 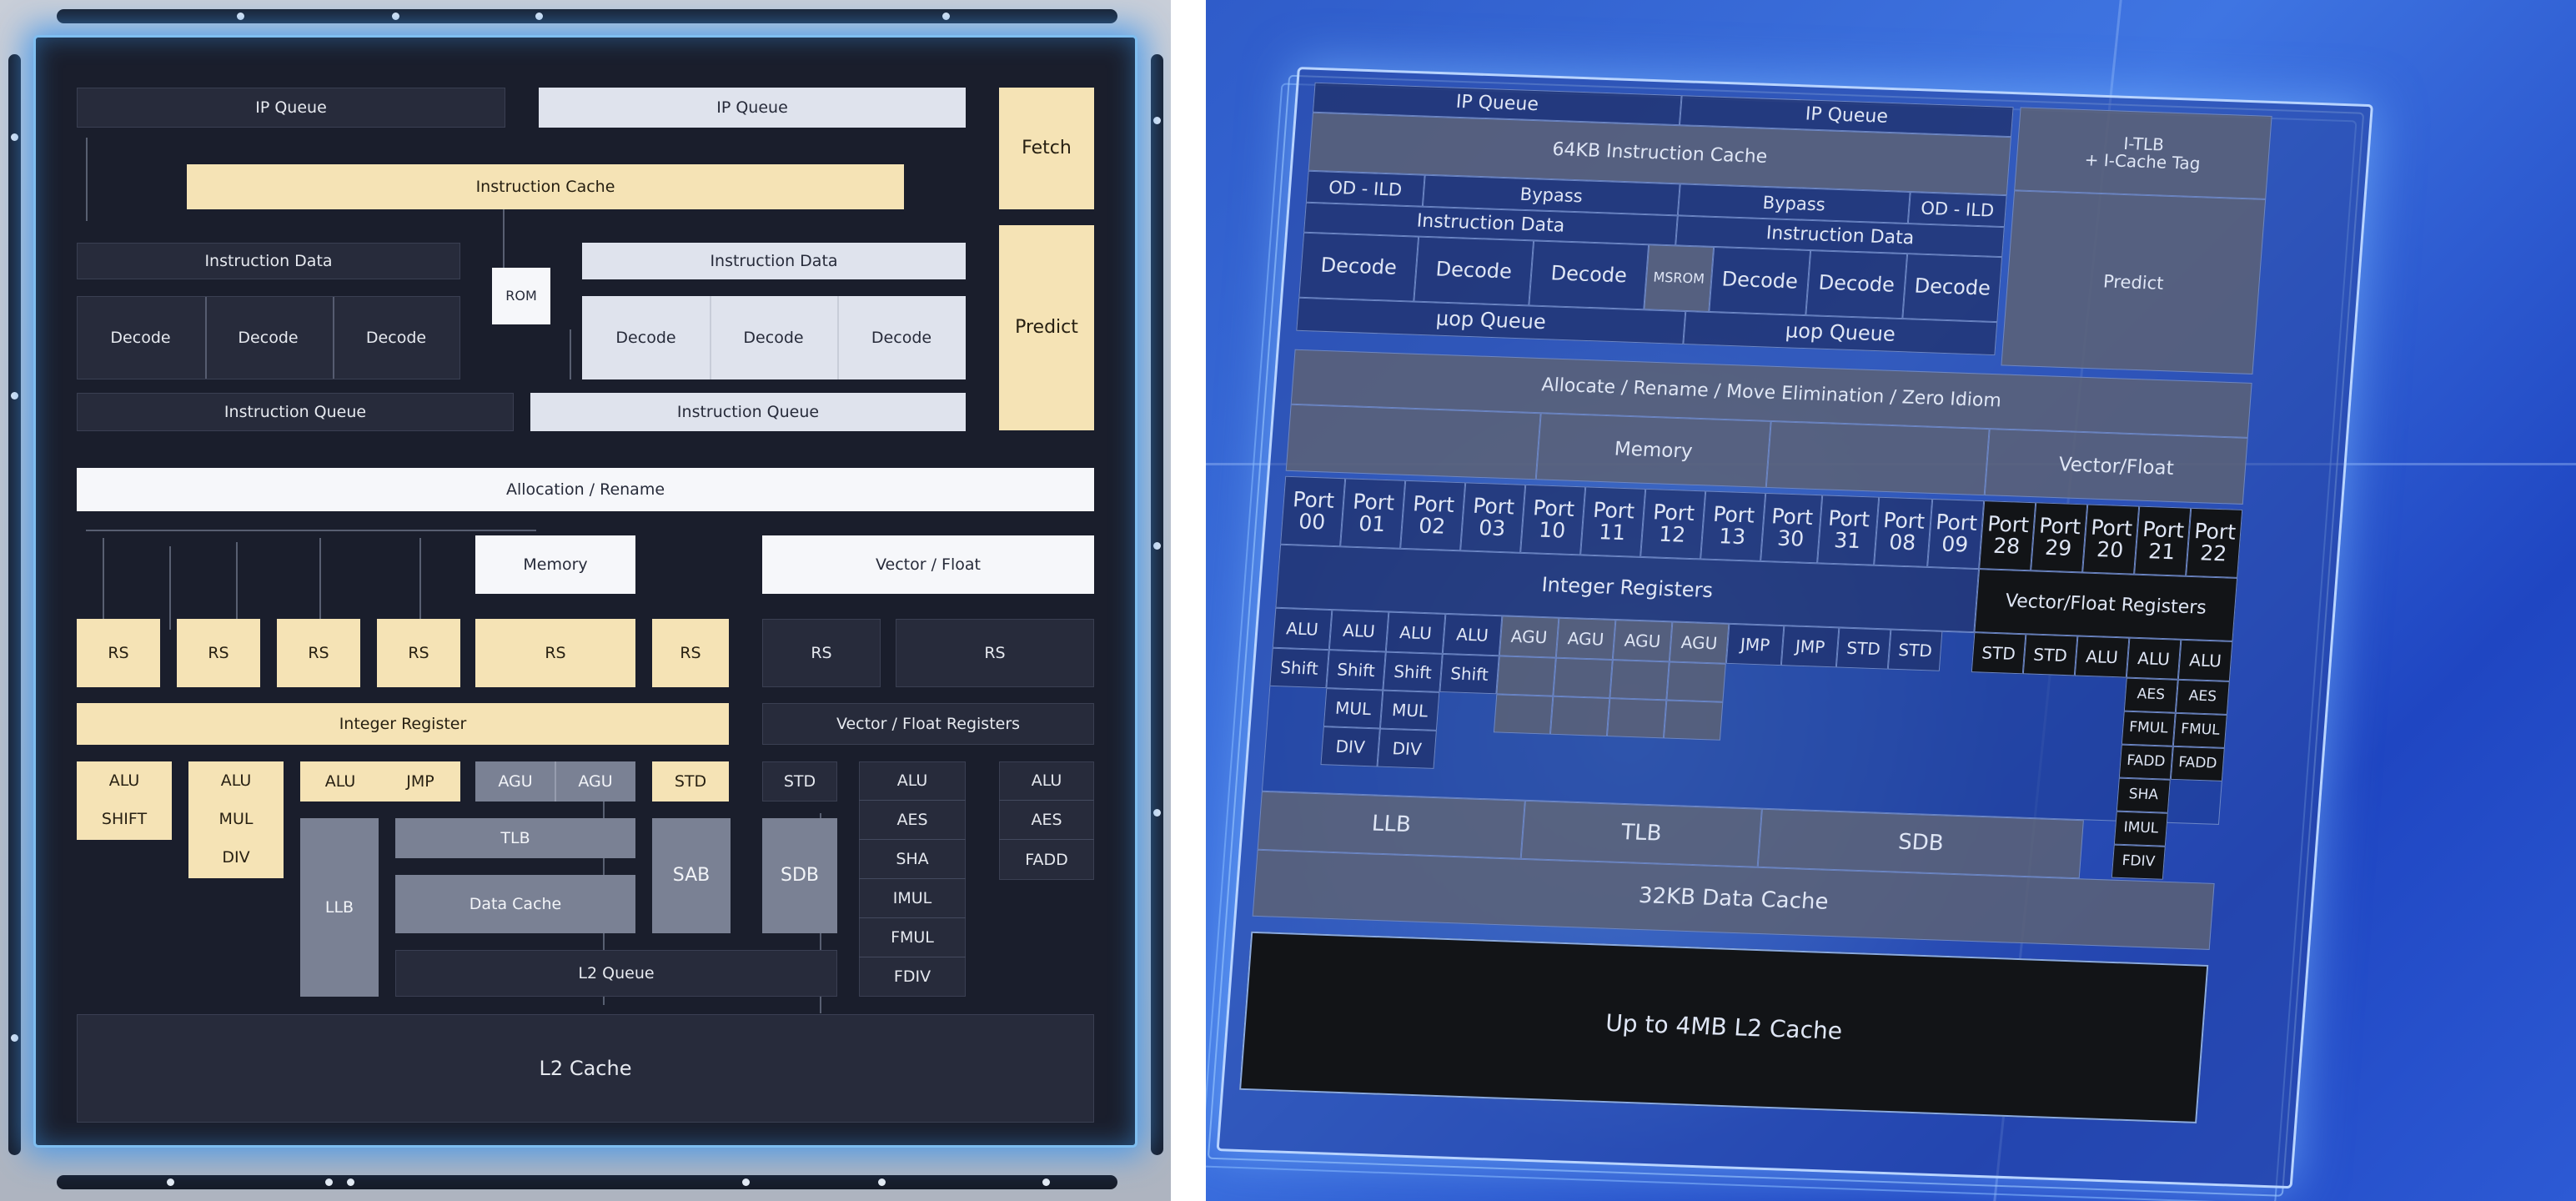 What do you see at coordinates (545, 187) in the screenshot?
I see `instruction-cache: Instruction Cache` at bounding box center [545, 187].